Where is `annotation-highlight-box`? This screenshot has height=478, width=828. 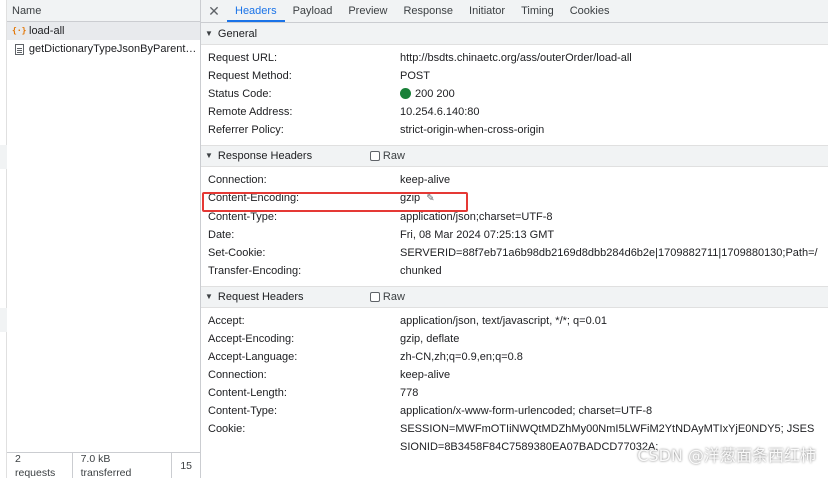
annotation-highlight-box is located at coordinates (335, 202).